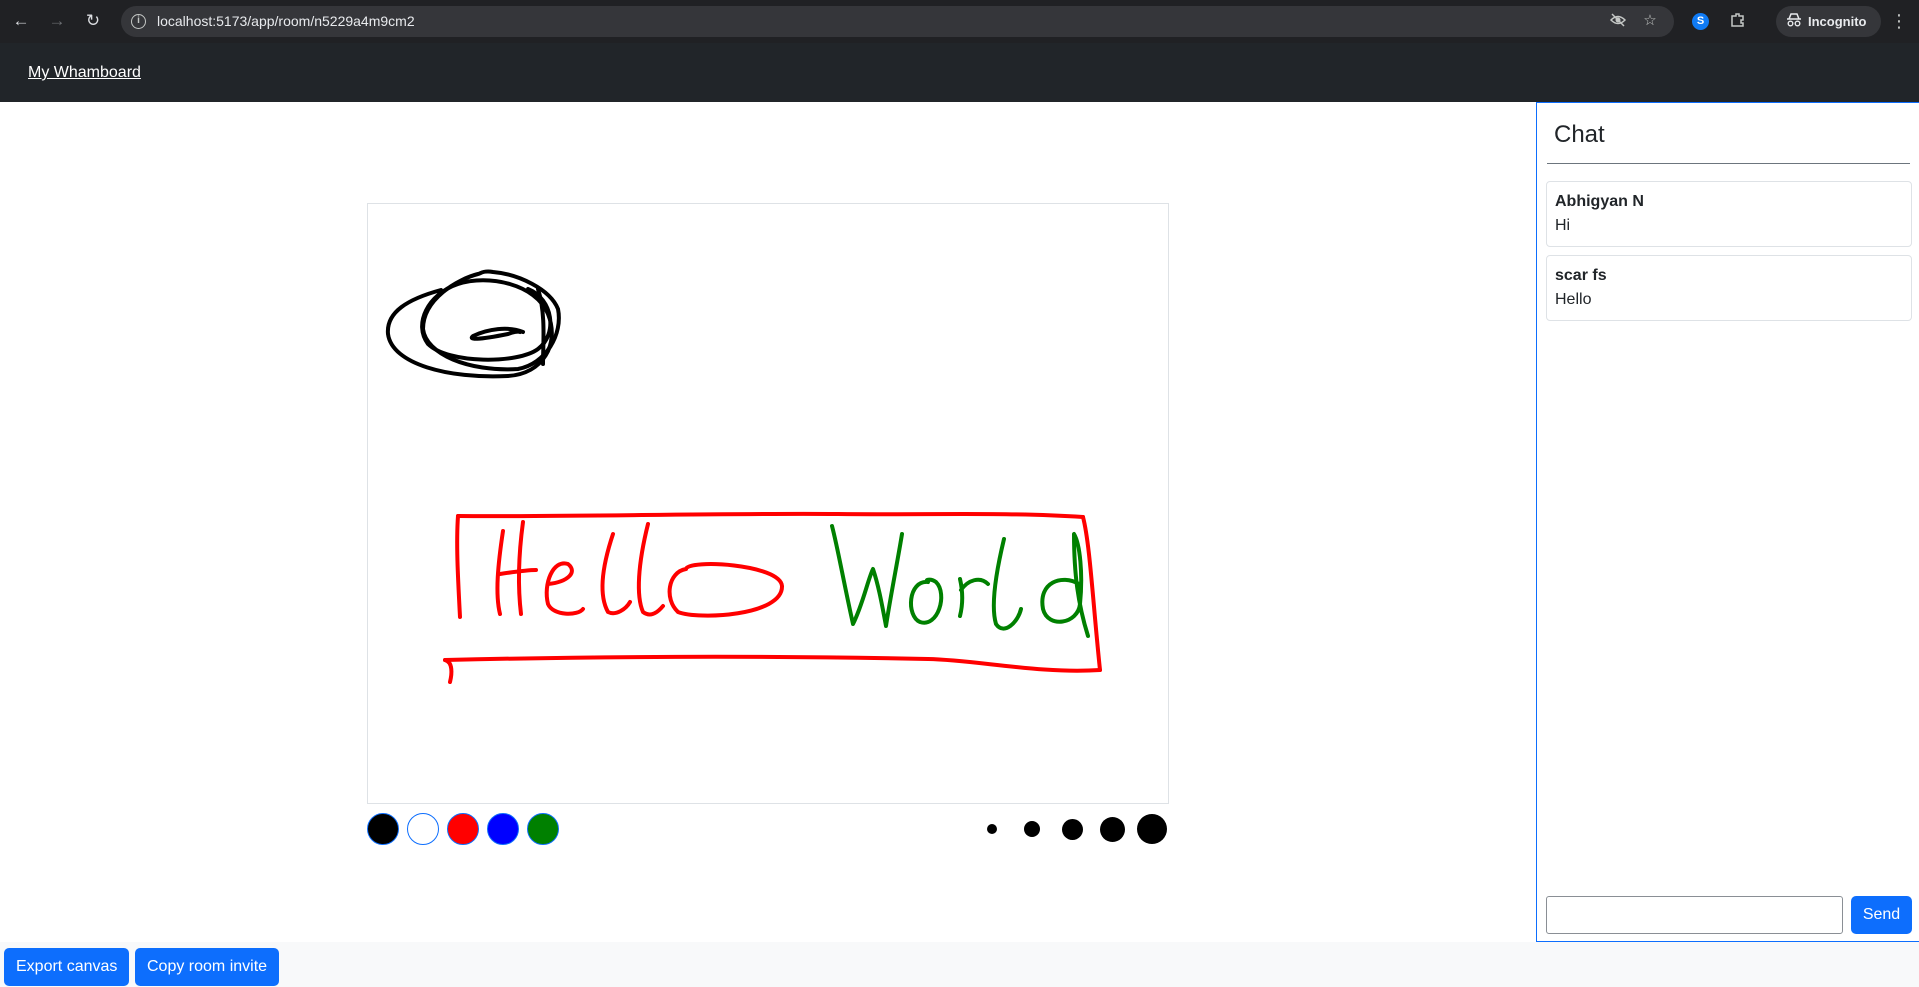  Describe the element at coordinates (93, 21) in the screenshot. I see `reload-icon: ↻` at that location.